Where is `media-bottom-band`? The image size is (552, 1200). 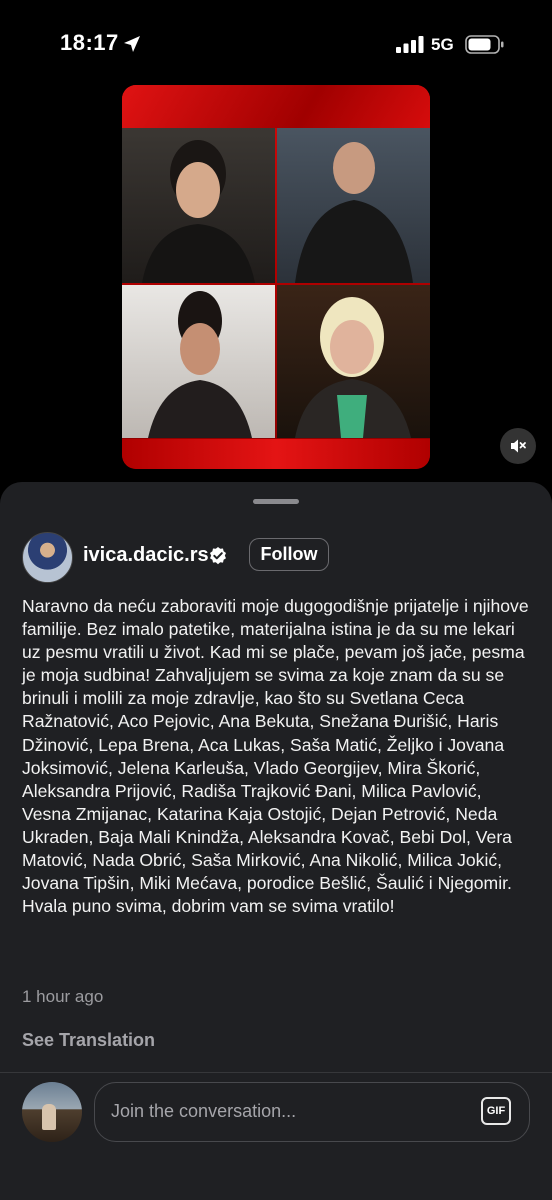
media-bottom-band is located at coordinates (276, 454).